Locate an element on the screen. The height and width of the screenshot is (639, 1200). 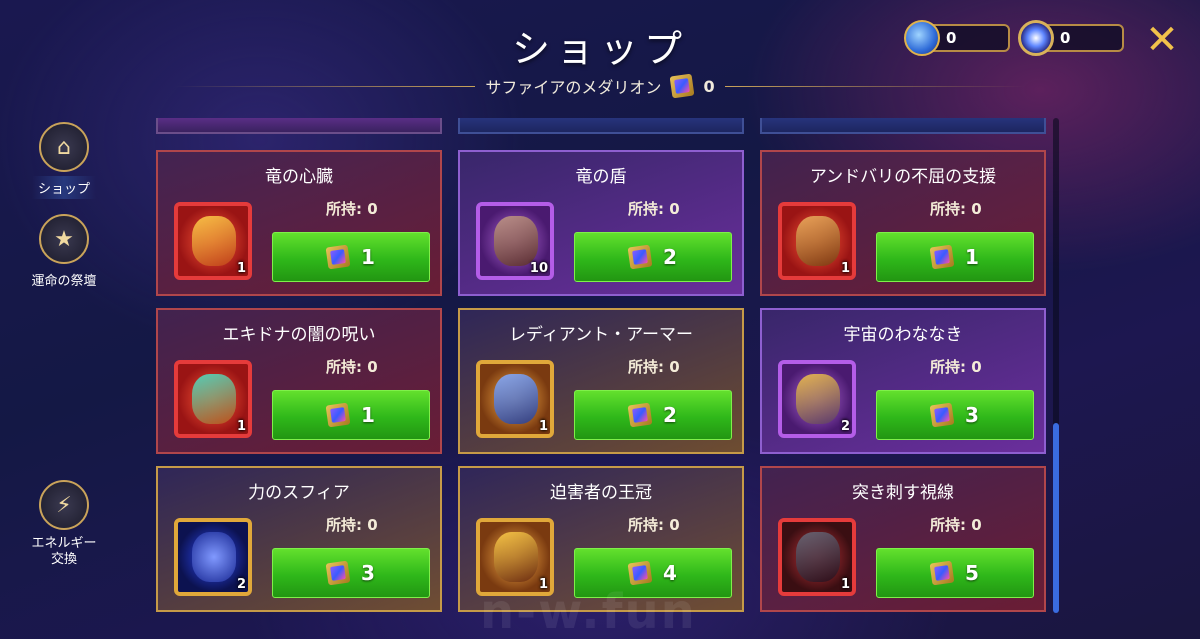
sidebar-item-shop: ⌂ ショップ is located at coordinates (64, 160).